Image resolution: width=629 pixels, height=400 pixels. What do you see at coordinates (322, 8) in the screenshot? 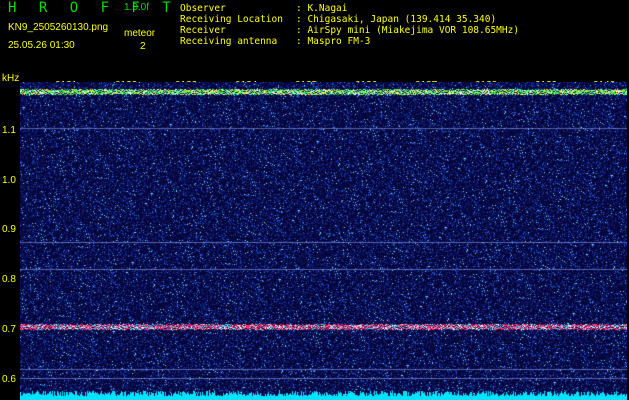
I see `info-value: : K.Nagai` at bounding box center [322, 8].